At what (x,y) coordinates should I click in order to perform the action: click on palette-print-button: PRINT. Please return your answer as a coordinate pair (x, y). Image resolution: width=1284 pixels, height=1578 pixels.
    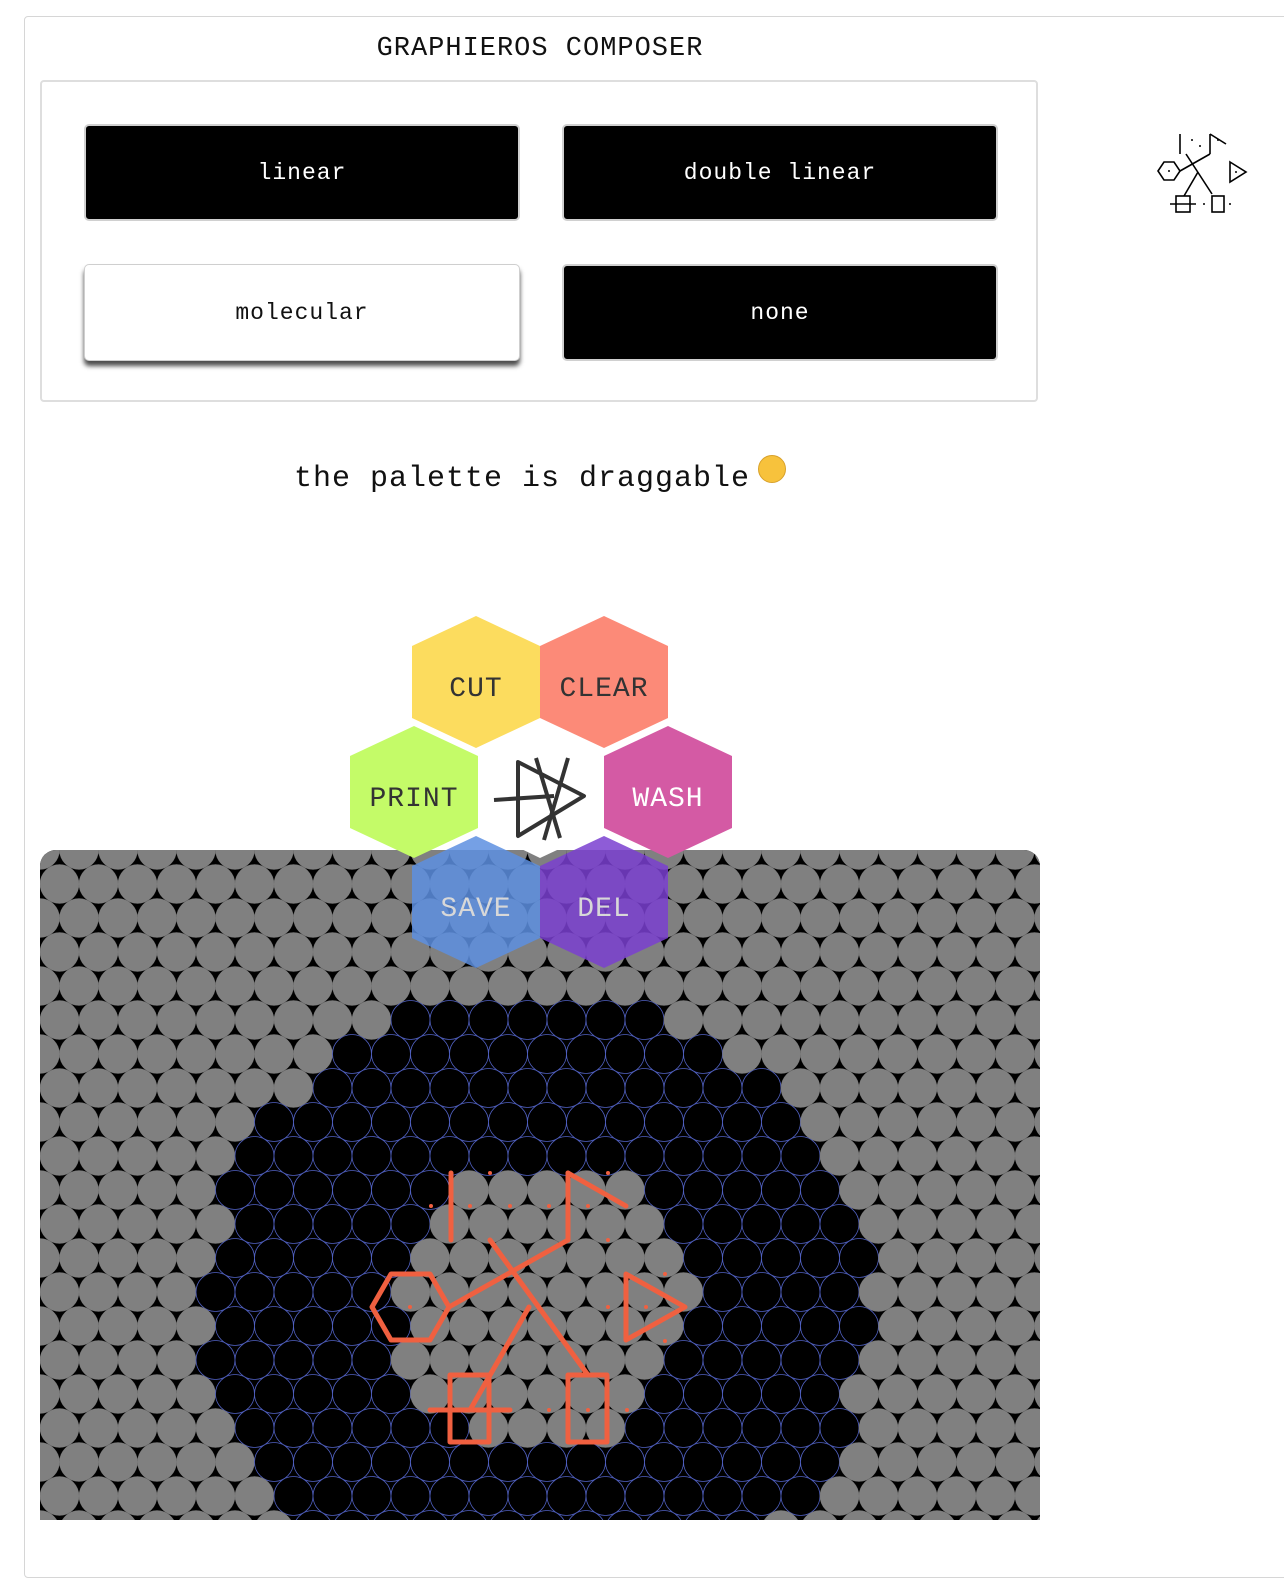
    Looking at the image, I should click on (414, 792).